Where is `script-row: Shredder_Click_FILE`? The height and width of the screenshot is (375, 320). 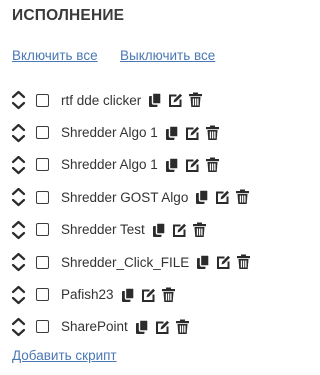
script-row: Shredder_Click_FILE is located at coordinates (137, 262).